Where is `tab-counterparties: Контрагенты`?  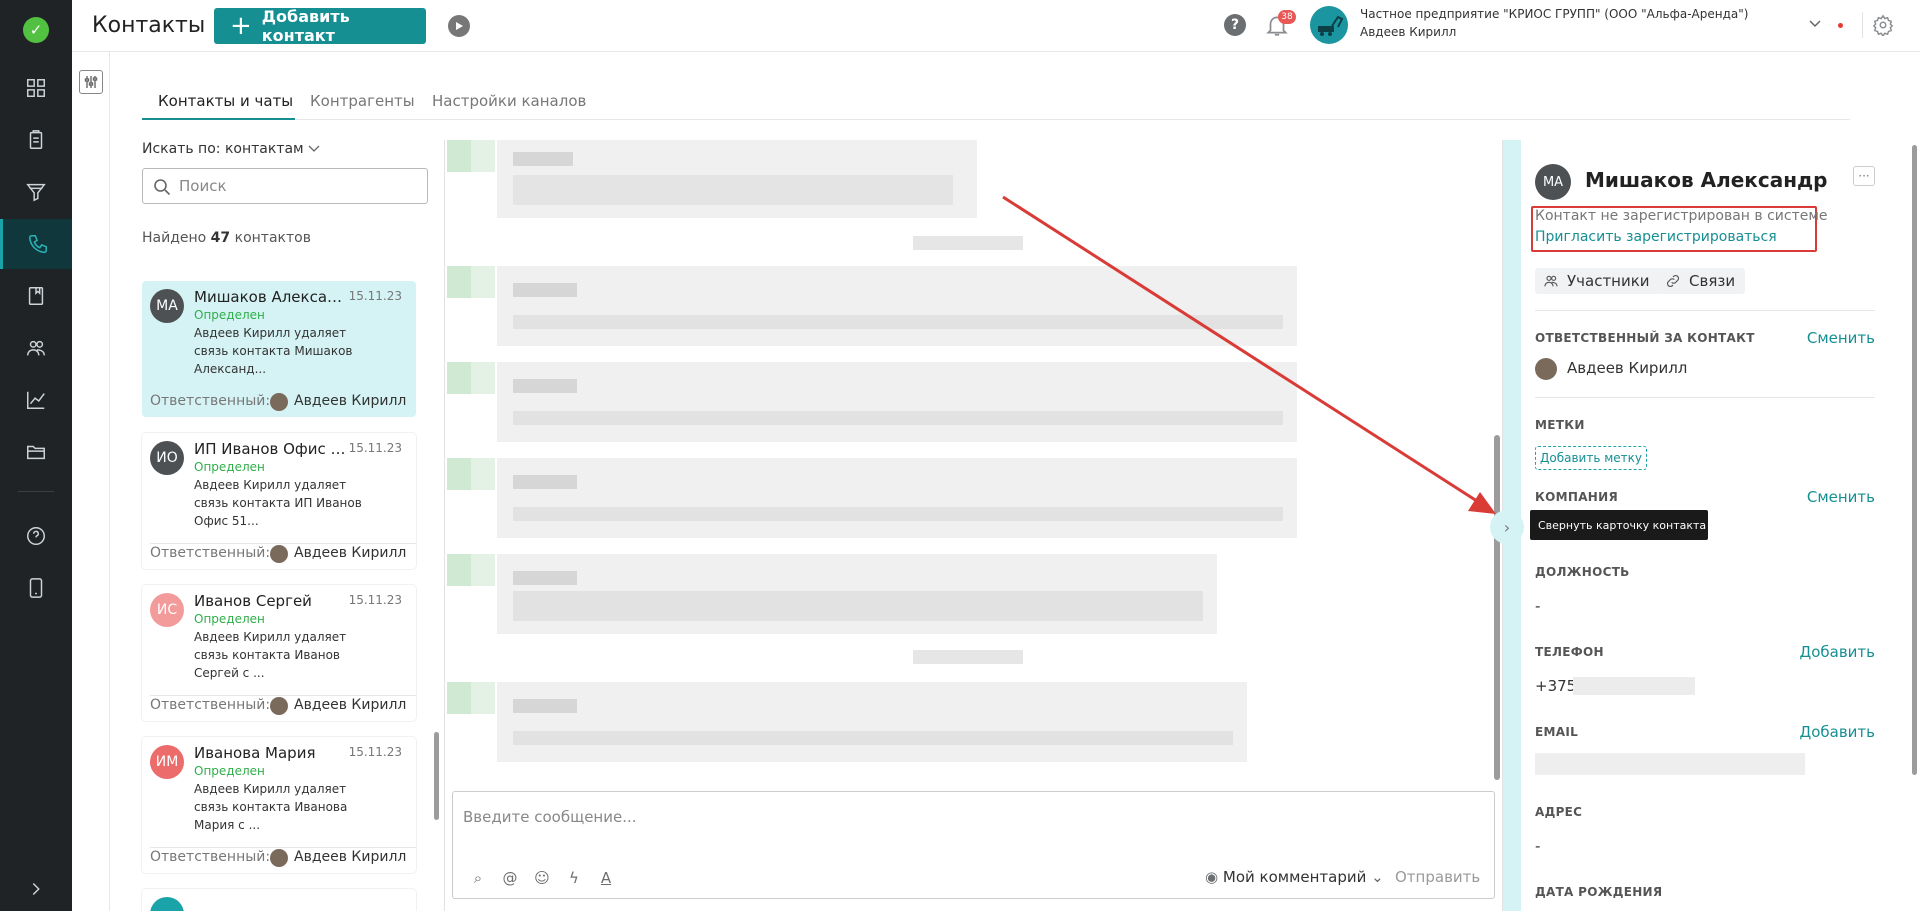
tab-counterparties: Контрагенты is located at coordinates (362, 106).